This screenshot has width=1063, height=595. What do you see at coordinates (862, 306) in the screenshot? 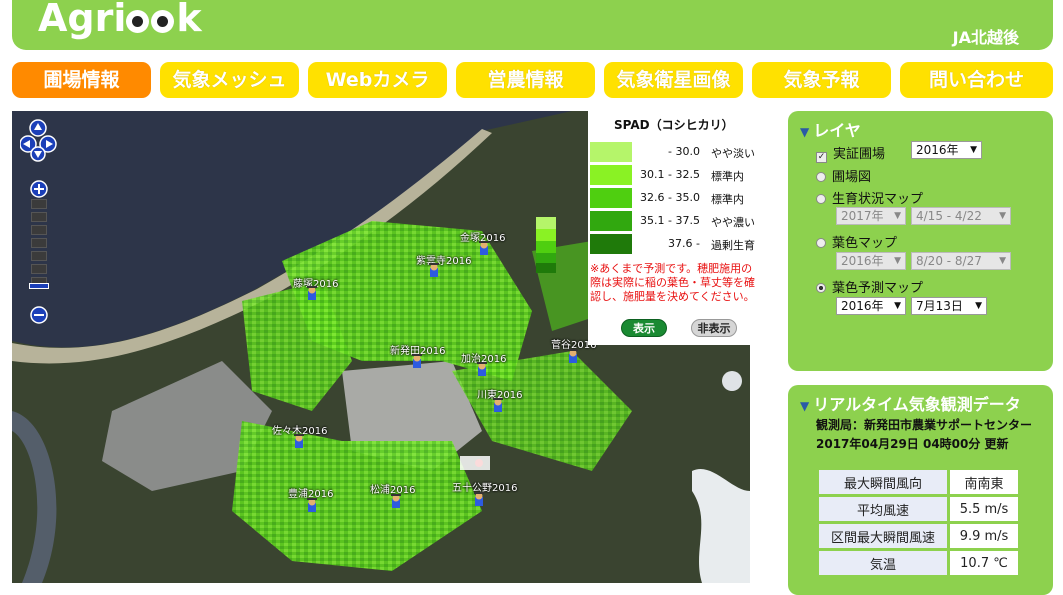
I see `leaf-forecast-year-value: 2016年` at bounding box center [862, 306].